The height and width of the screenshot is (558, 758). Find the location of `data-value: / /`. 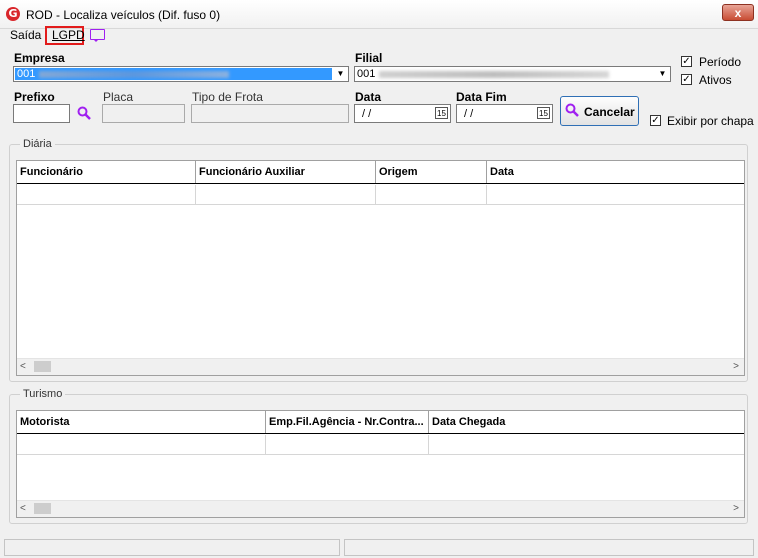

data-value: / / is located at coordinates (367, 114).